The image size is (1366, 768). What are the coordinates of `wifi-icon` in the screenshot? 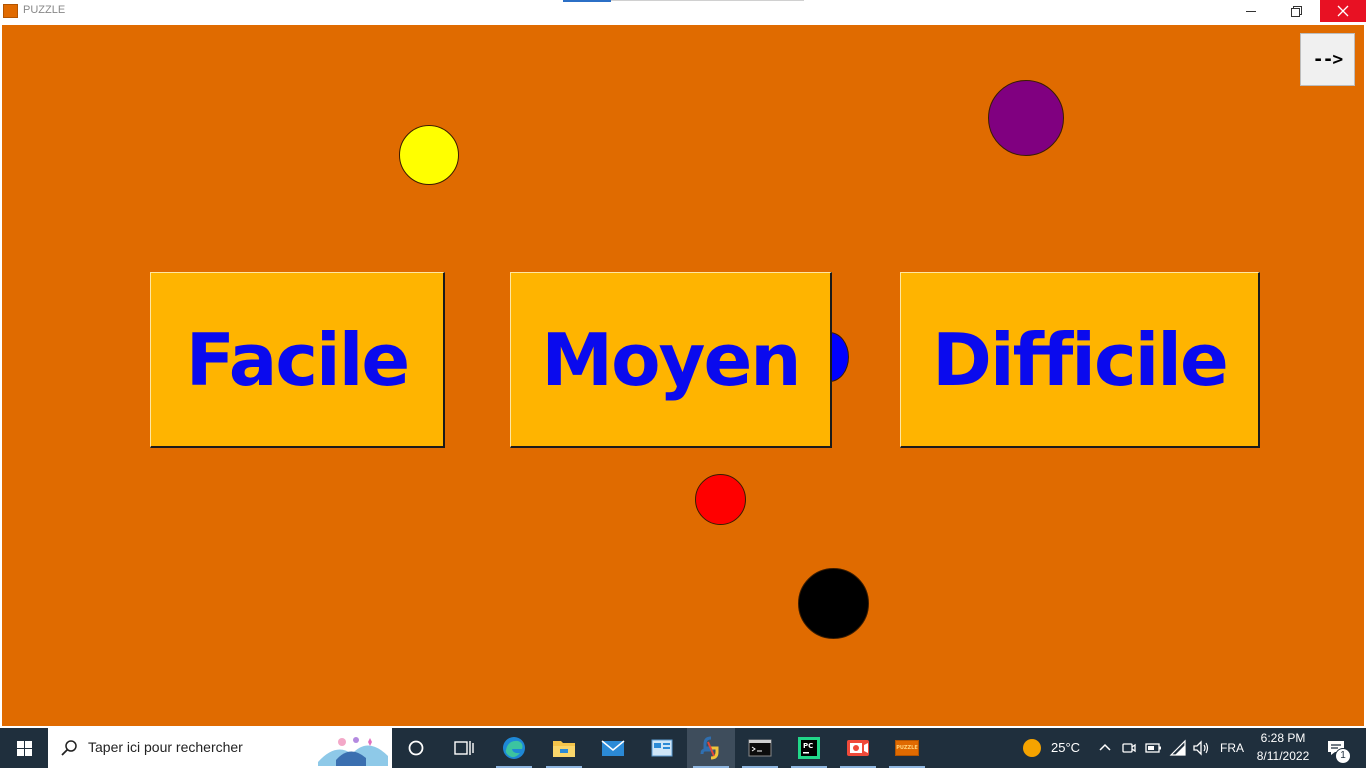 It's located at (1178, 748).